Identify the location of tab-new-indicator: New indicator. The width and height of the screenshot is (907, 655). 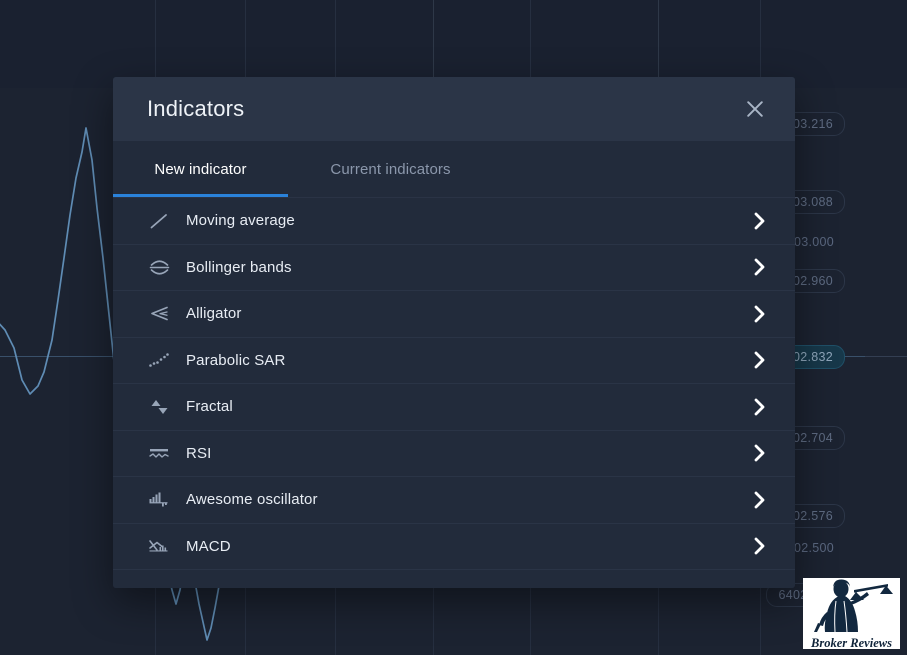
(200, 169).